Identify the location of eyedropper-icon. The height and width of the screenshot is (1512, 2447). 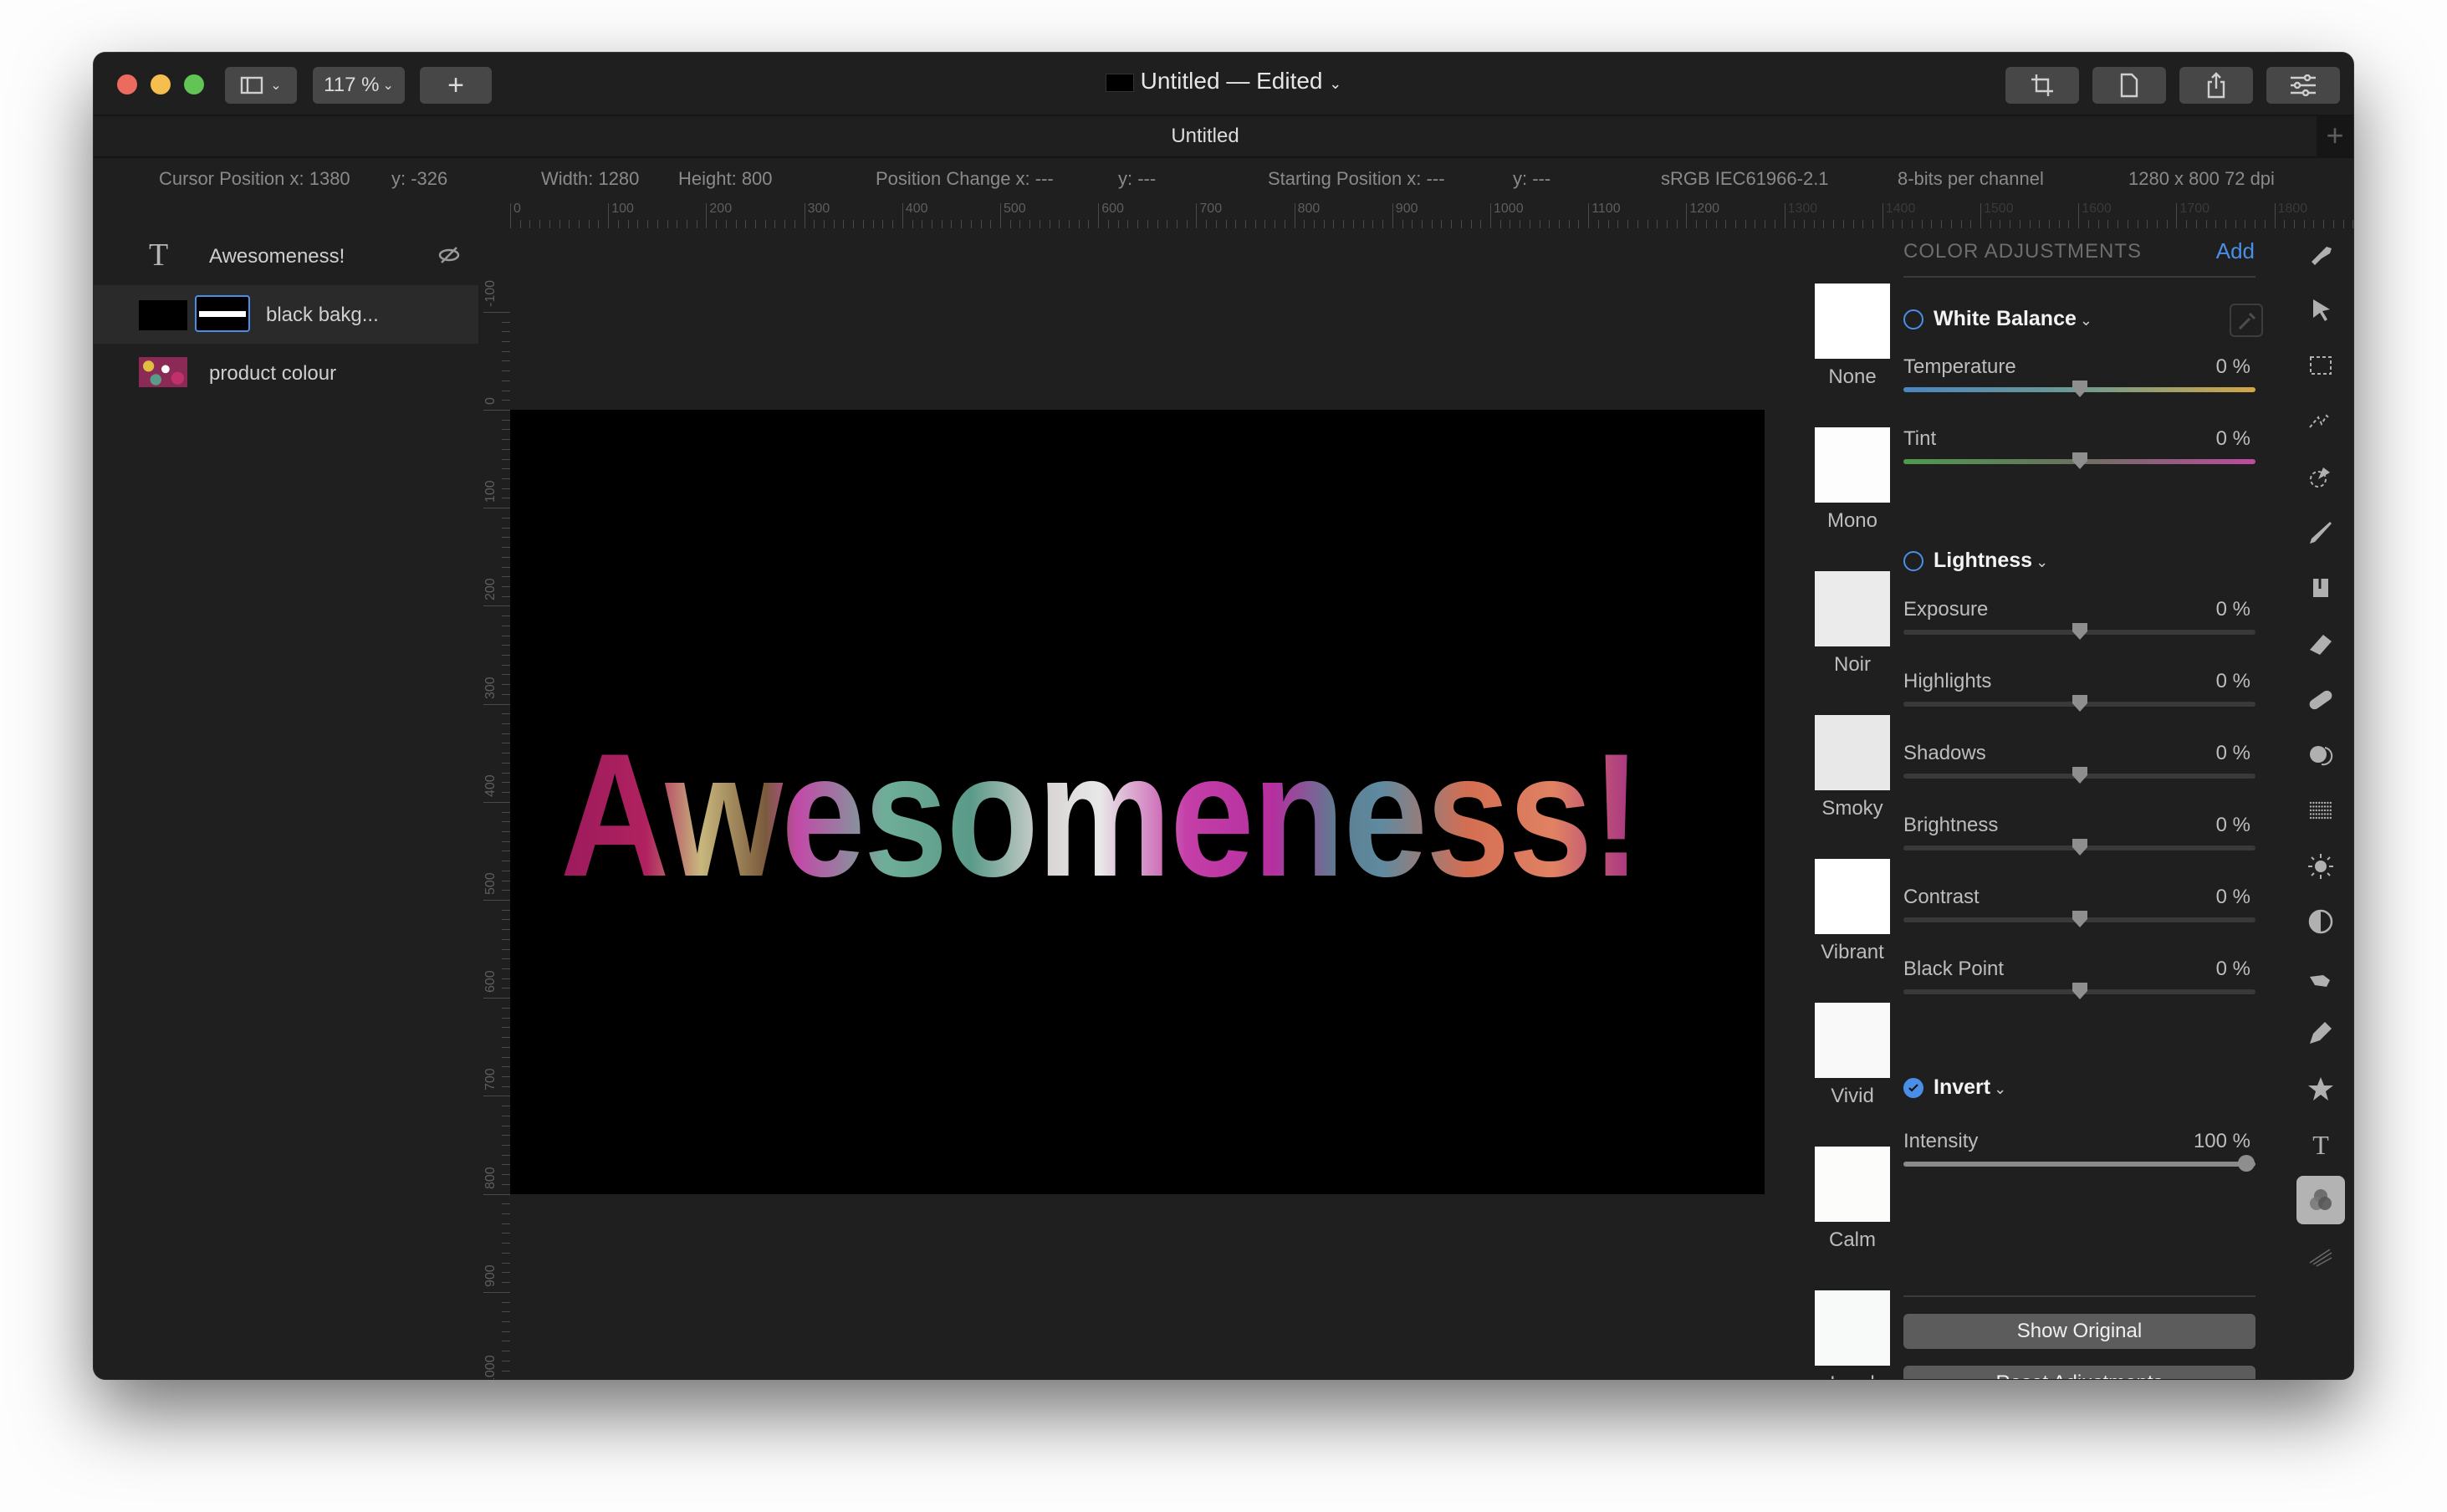
(2247, 321).